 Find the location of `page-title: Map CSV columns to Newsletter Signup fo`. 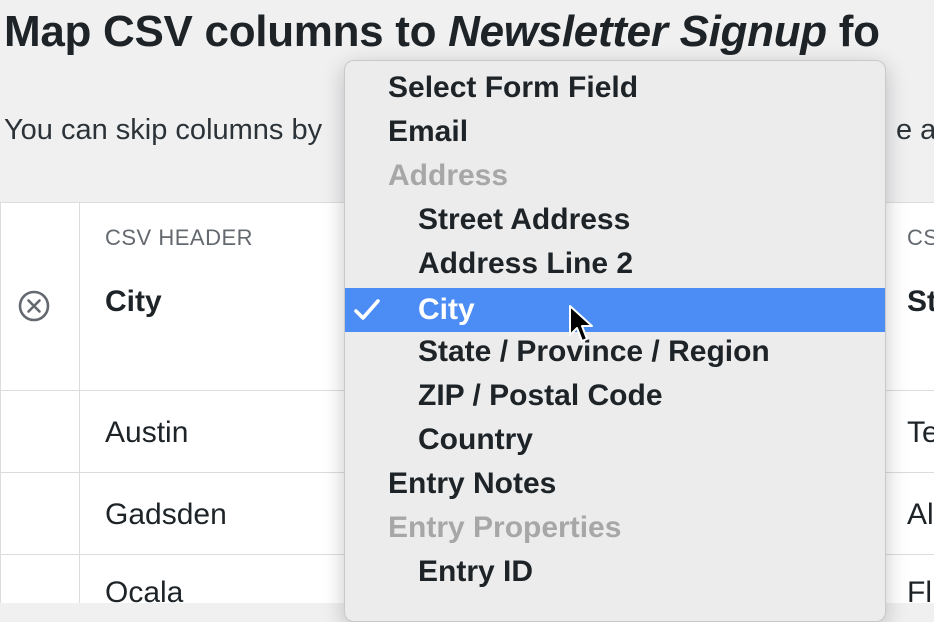

page-title: Map CSV columns to Newsletter Signup fo is located at coordinates (442, 32).